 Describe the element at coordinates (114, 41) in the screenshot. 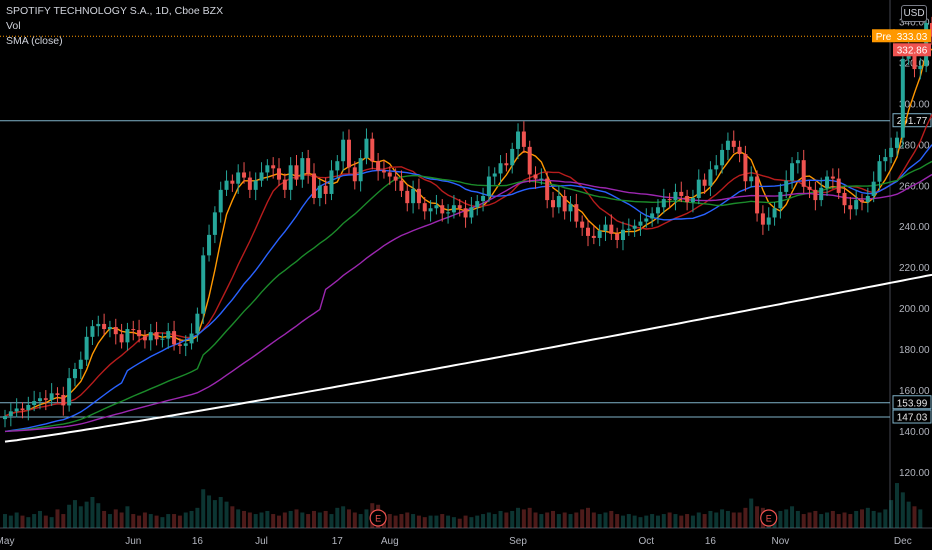

I see `sma-indicator-label: SMA (close)` at that location.